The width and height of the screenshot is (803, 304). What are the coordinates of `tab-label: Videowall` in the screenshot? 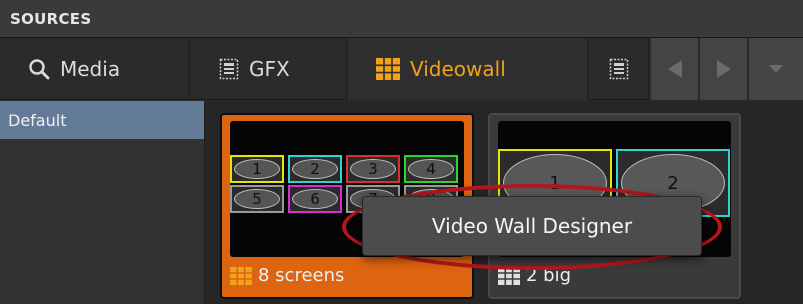 It's located at (458, 69).